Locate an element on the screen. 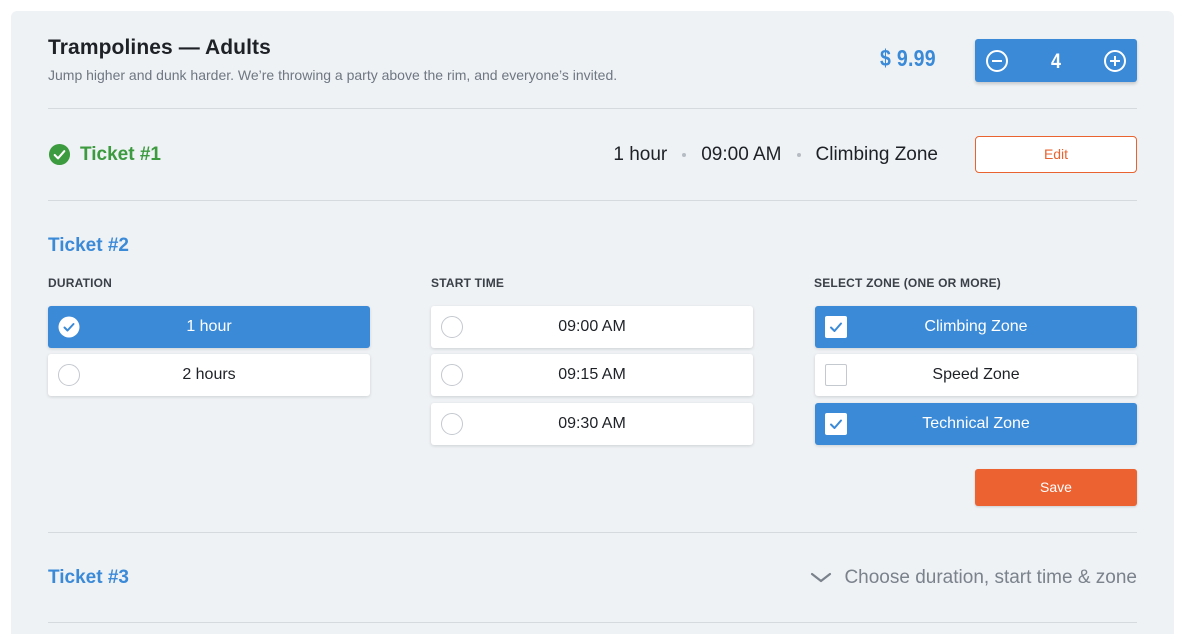 Image resolution: width=1184 pixels, height=634 pixels. ticket-3-expand: Choose duration, start time & zone is located at coordinates (973, 578).